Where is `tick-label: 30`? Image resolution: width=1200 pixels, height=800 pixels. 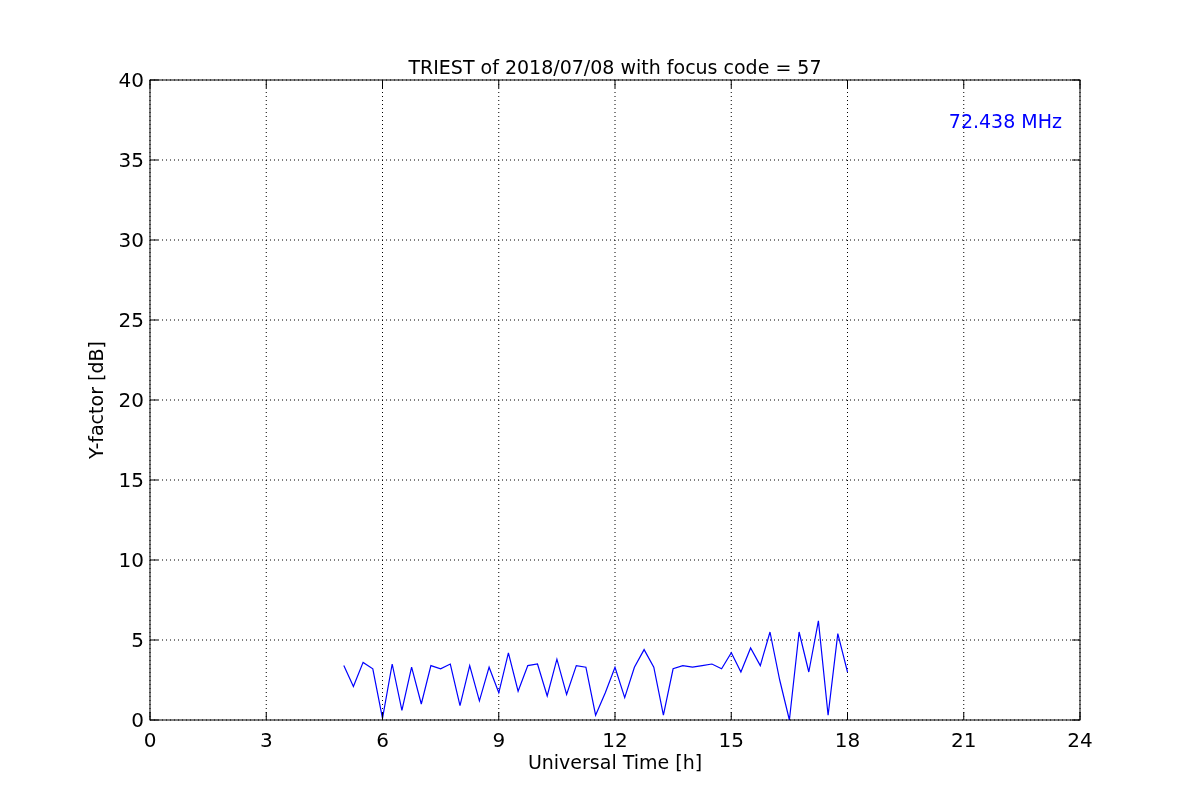
tick-label: 30 is located at coordinates (131, 240).